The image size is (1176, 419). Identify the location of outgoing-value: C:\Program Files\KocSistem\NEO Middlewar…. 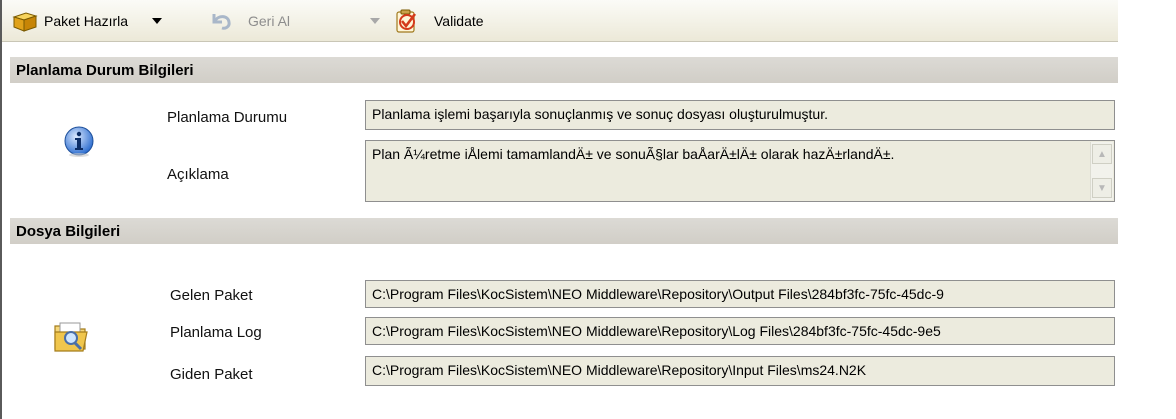
(619, 370).